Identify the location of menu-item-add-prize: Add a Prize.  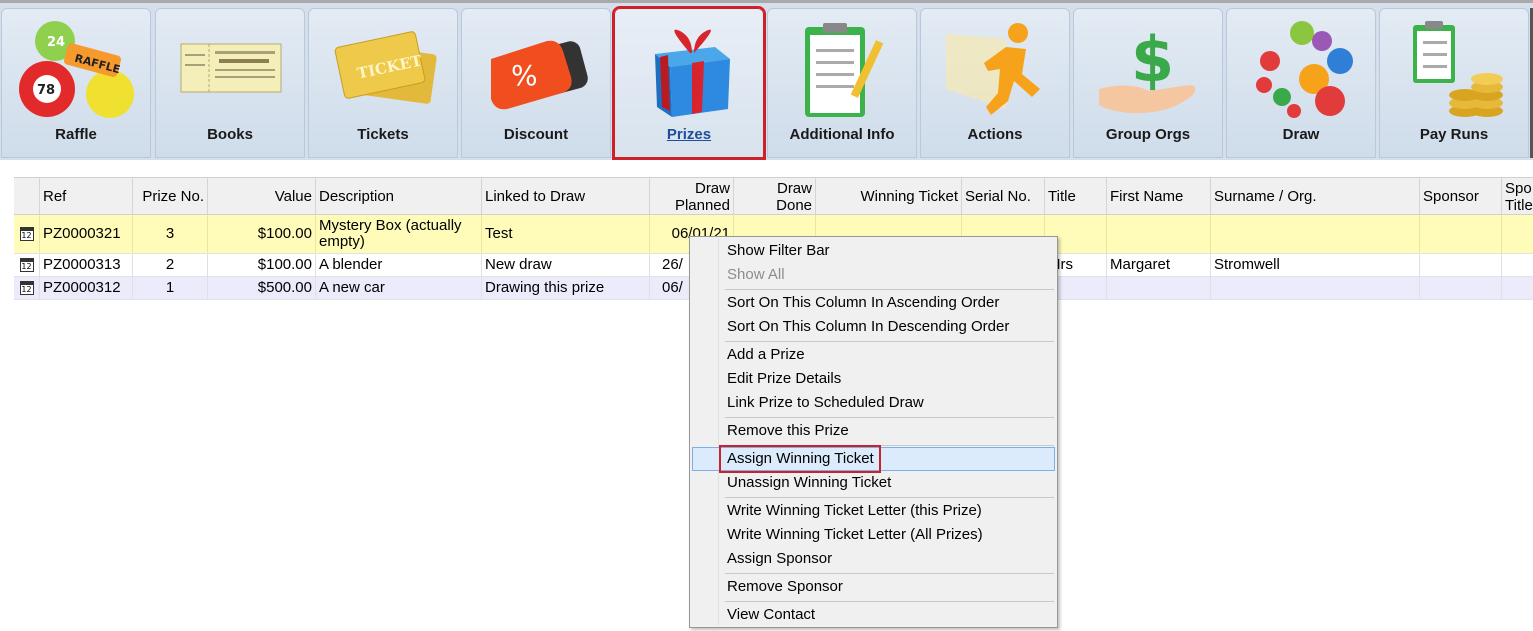
(873, 355).